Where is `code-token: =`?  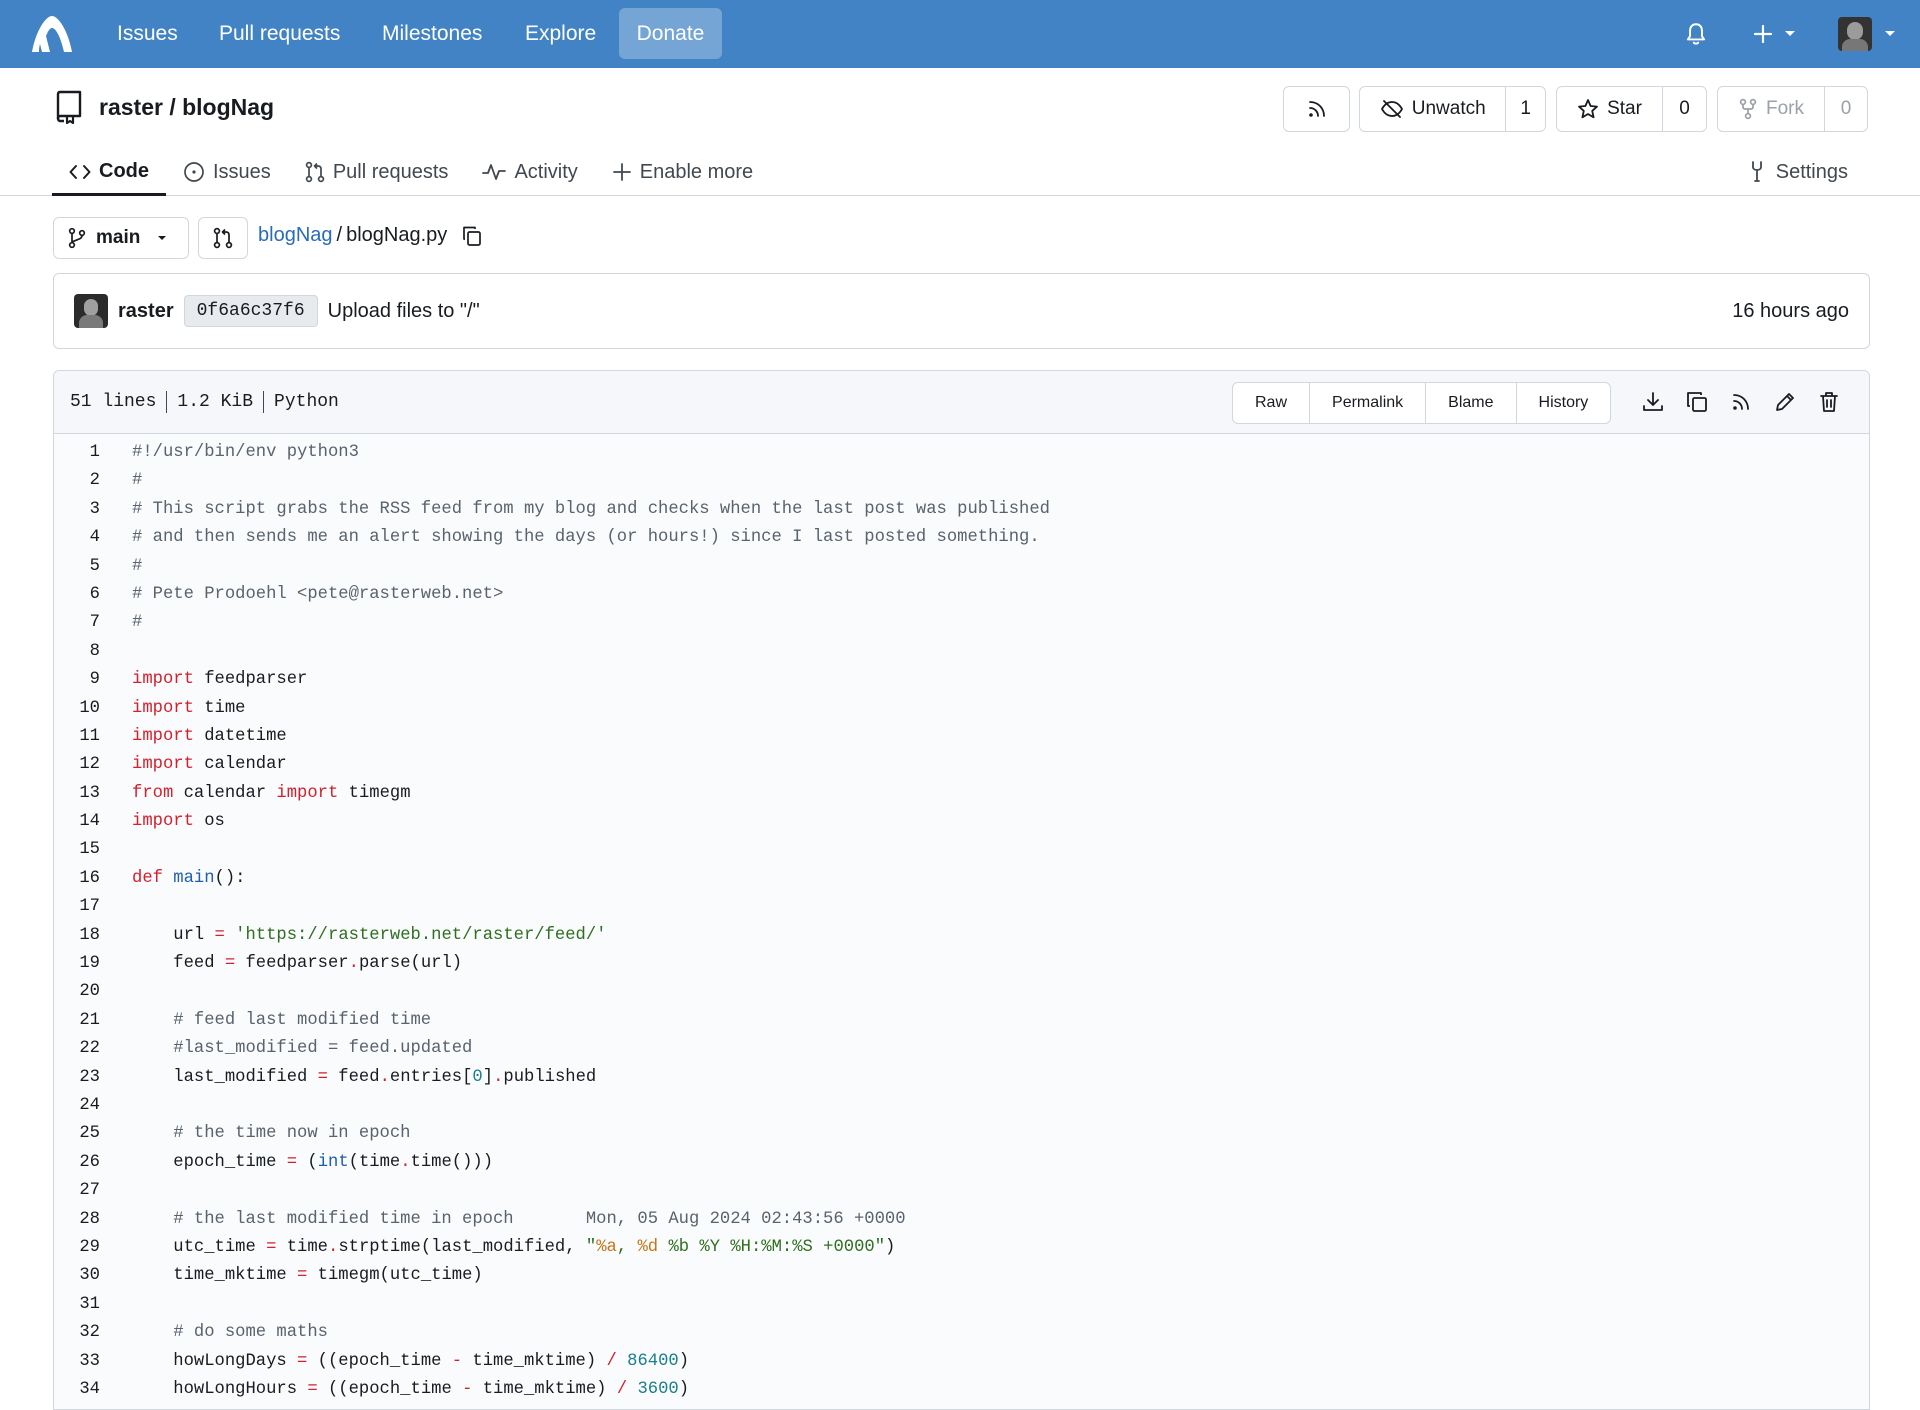 code-token: = is located at coordinates (230, 964).